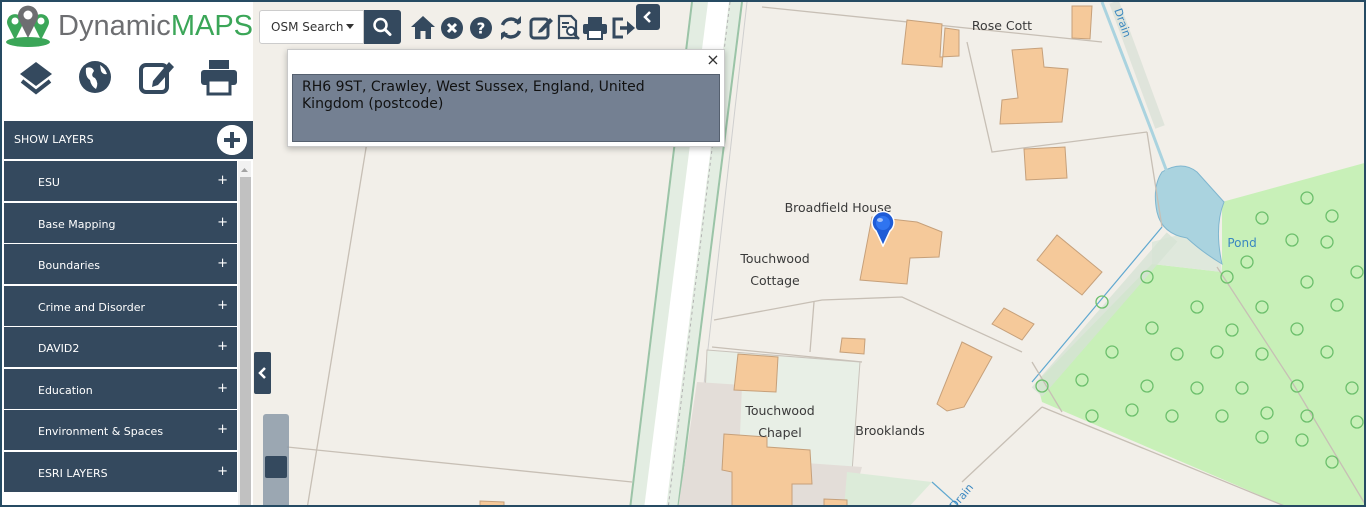 Image resolution: width=1366 pixels, height=507 pixels. I want to click on layer-item-esu: ESU +, so click(120, 181).